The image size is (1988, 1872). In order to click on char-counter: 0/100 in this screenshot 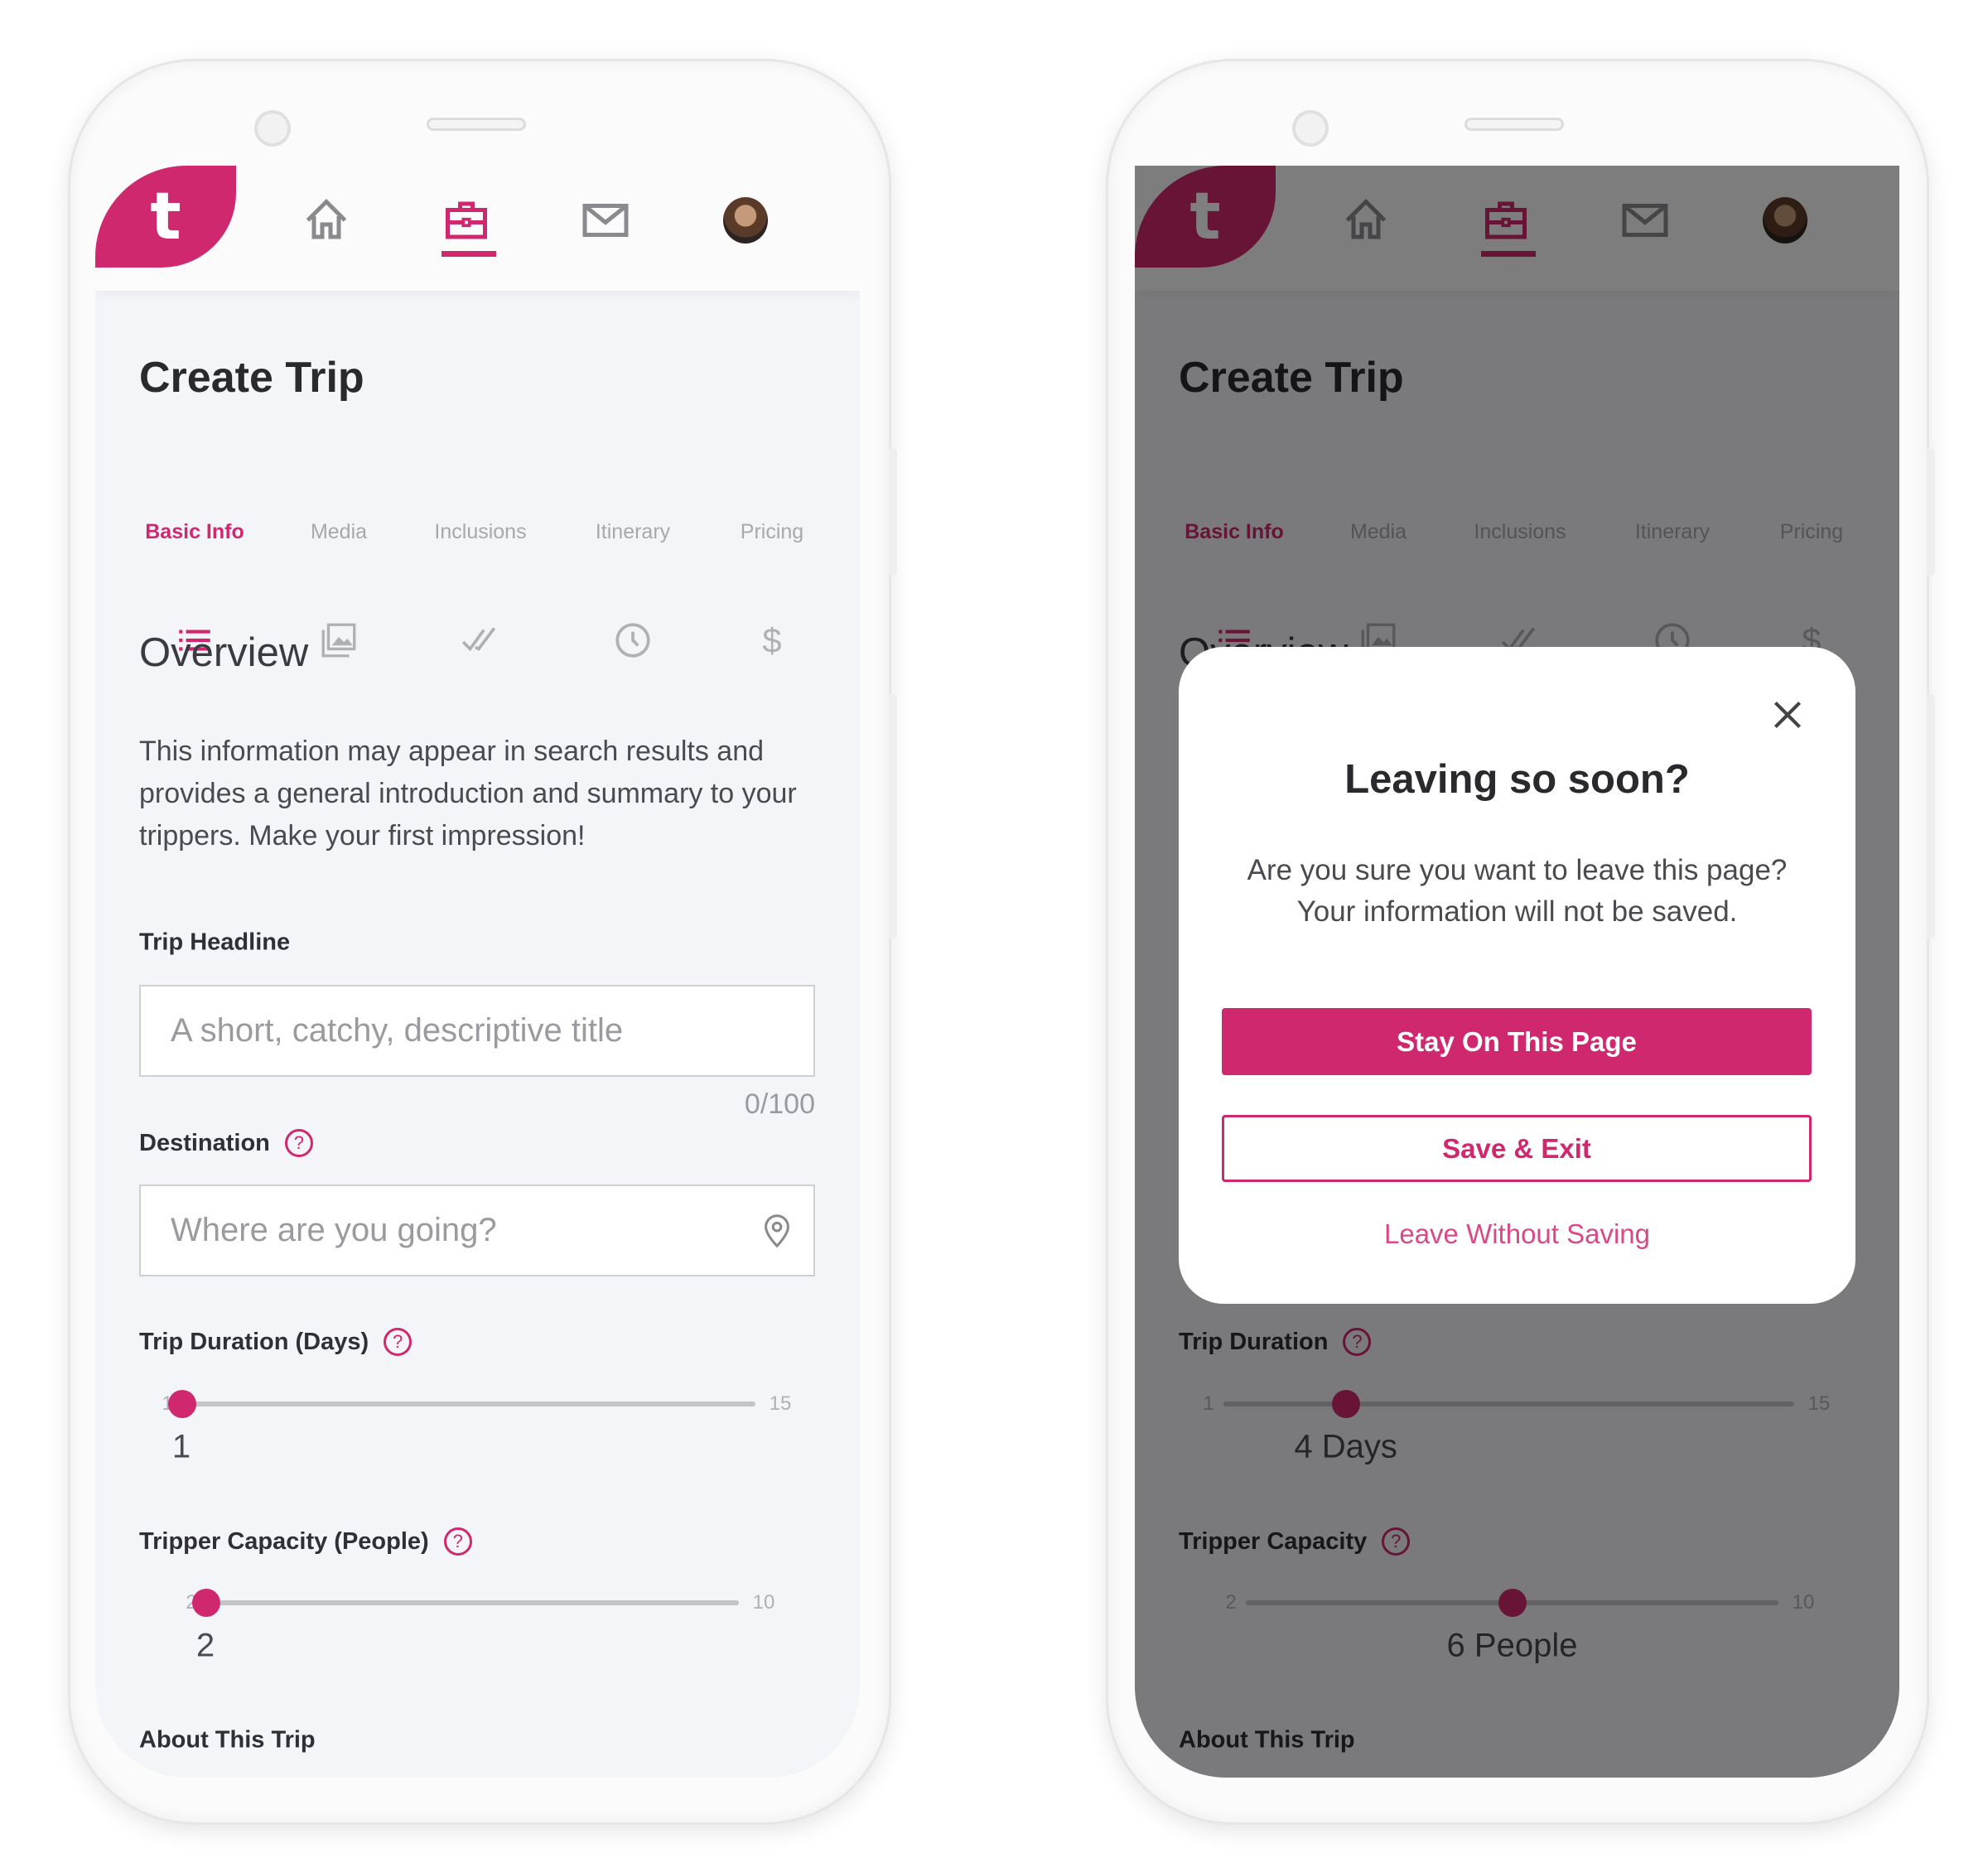, I will do `click(779, 1104)`.